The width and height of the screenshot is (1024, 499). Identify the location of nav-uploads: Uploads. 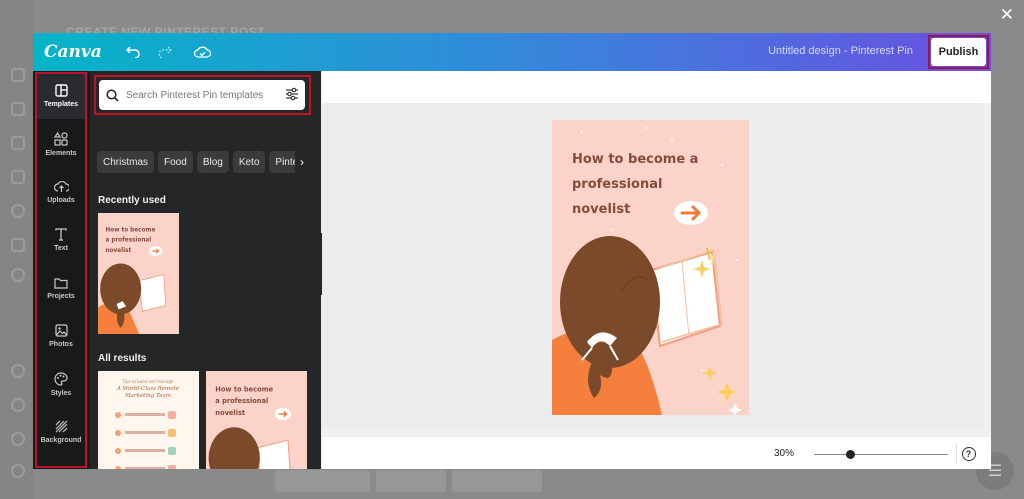
(61, 192).